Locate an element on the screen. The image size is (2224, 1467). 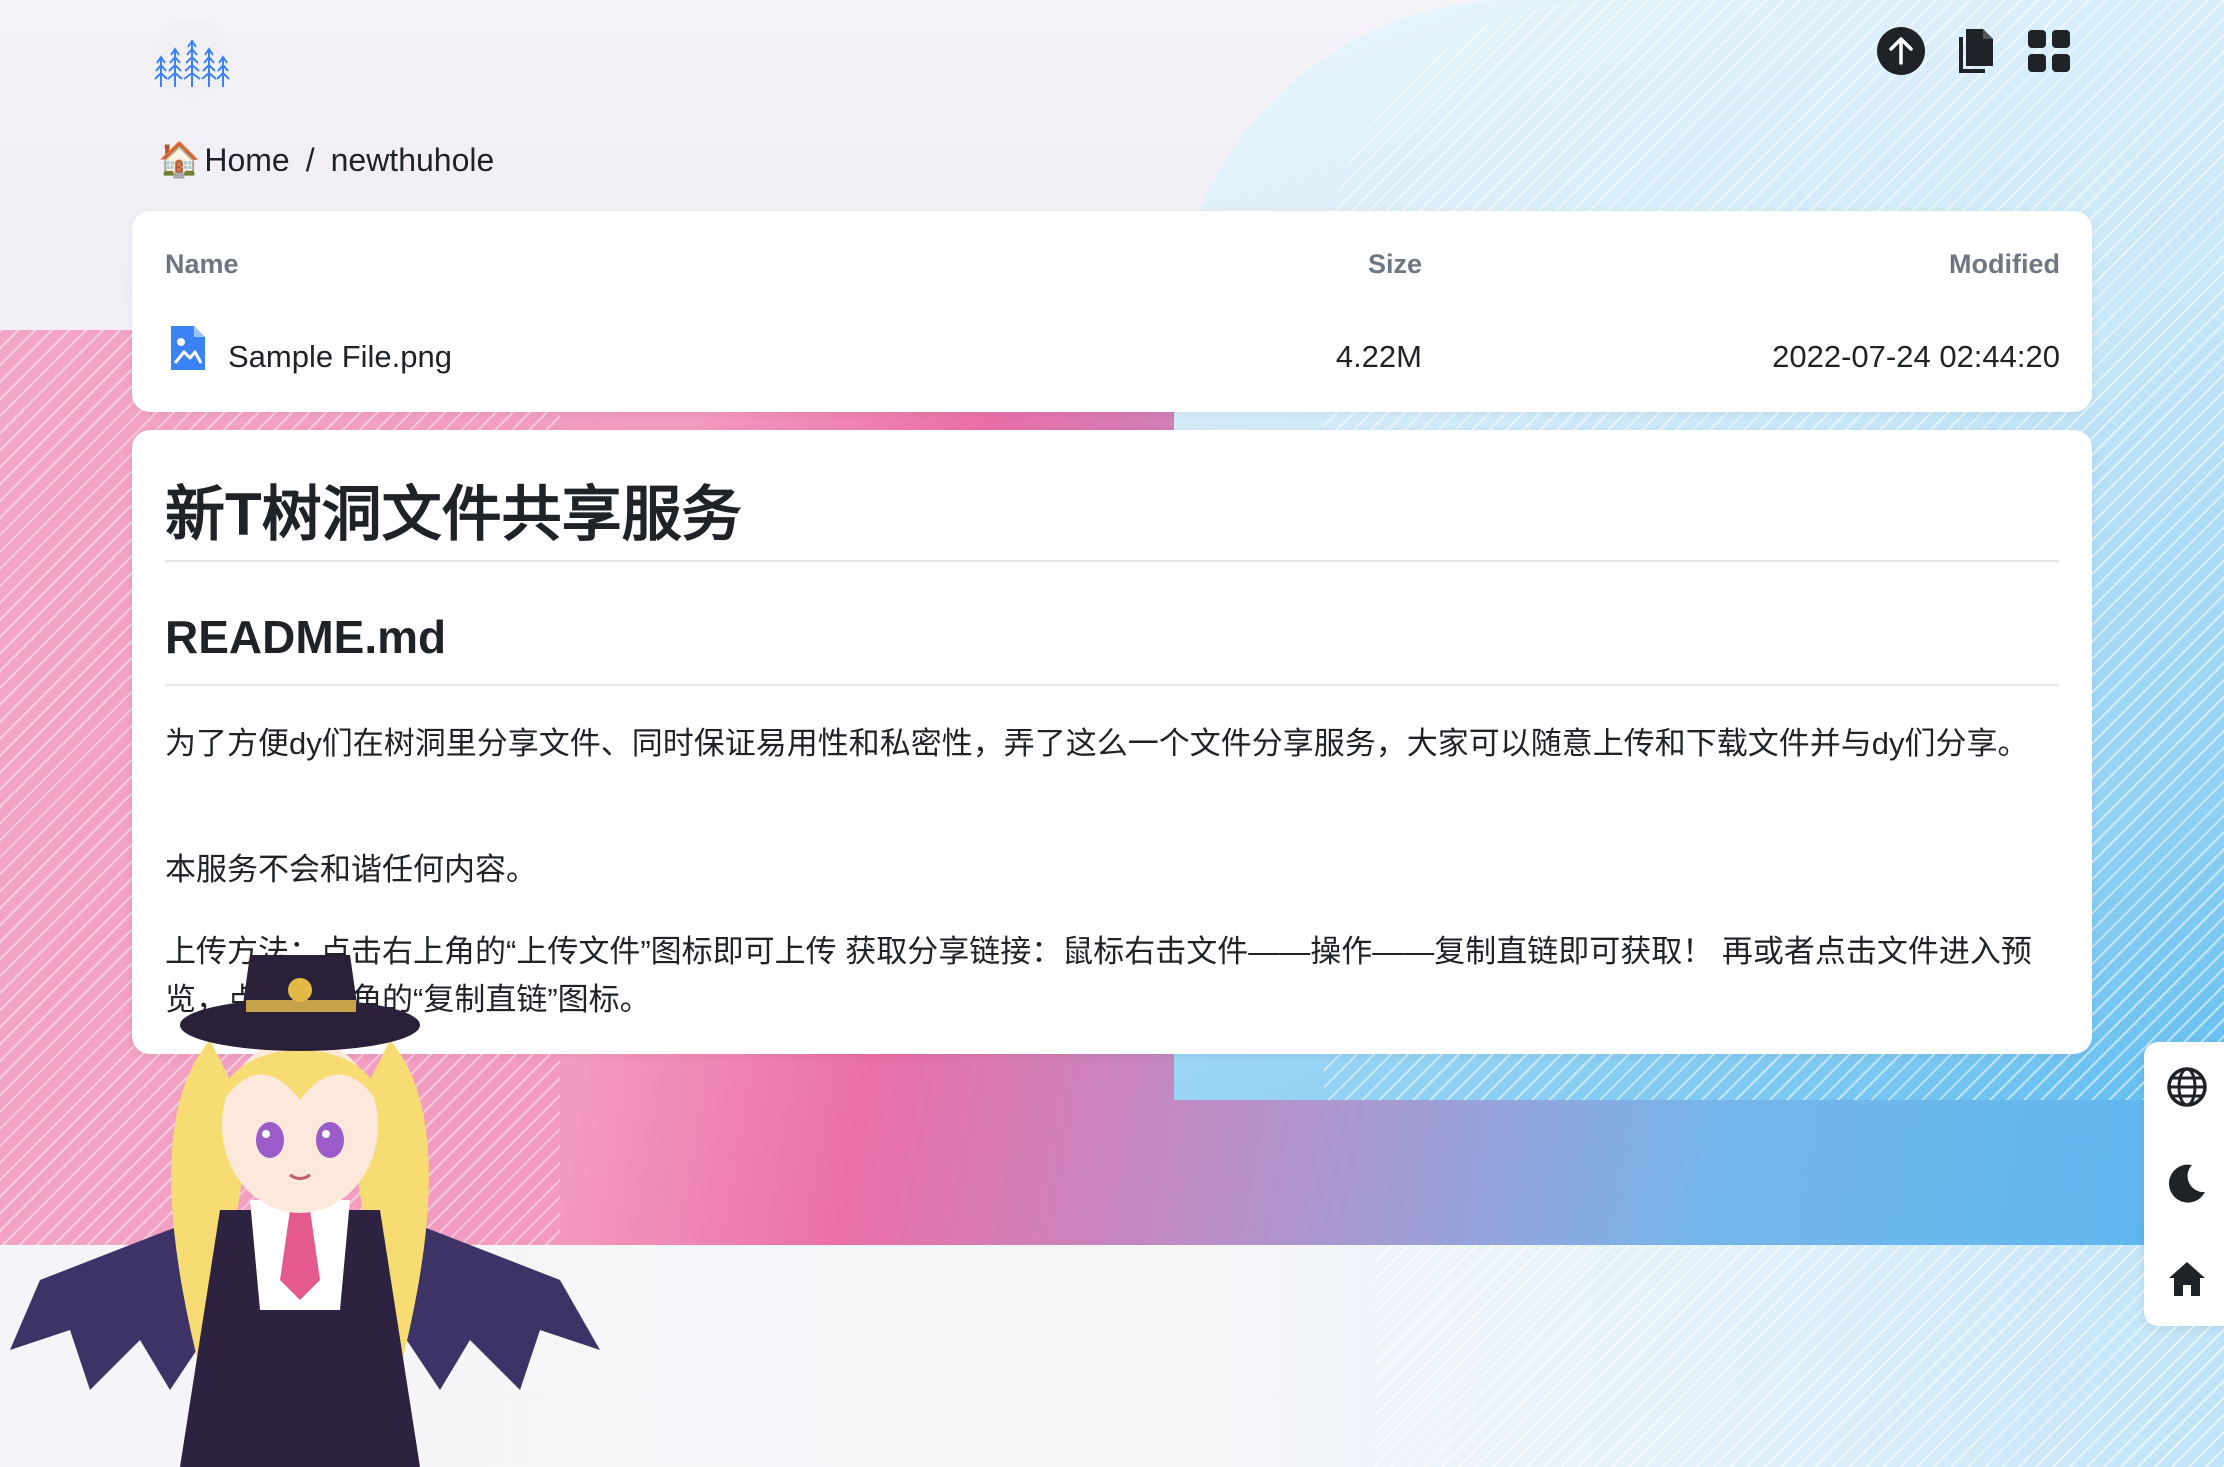
arrow-up-circle-icon is located at coordinates (1901, 51).